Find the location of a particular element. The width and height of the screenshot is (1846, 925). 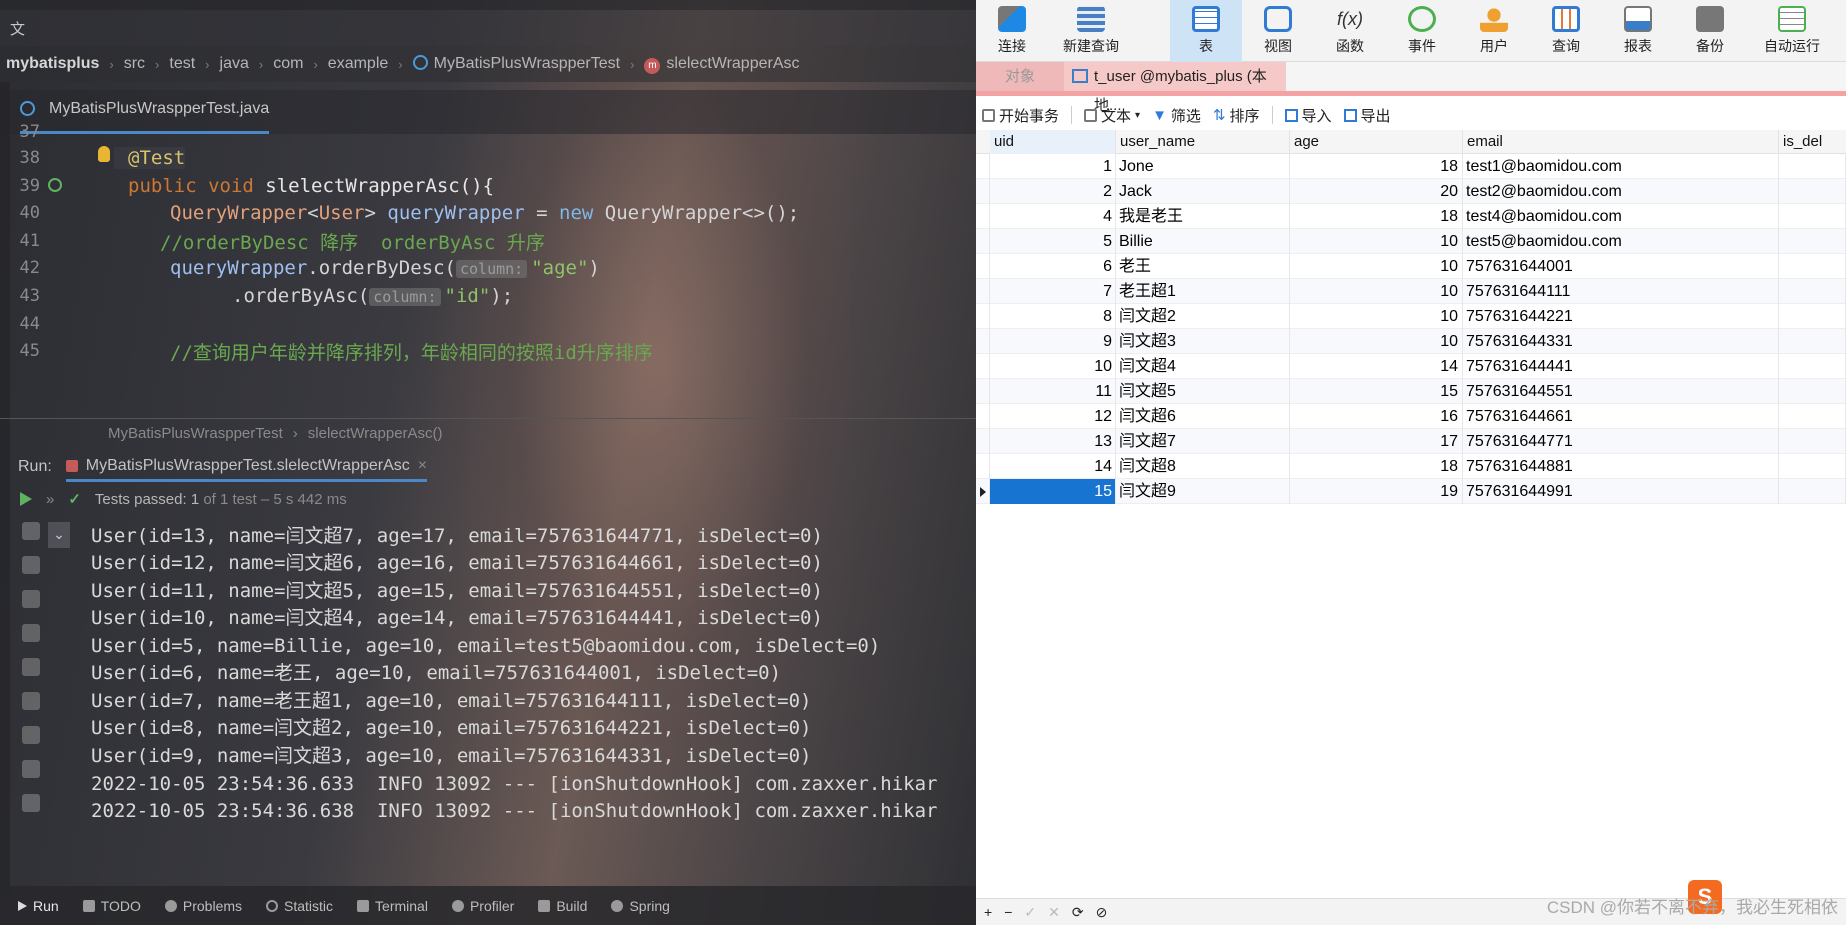

table-row: 10 闫文超4 14 757631644441 is located at coordinates (1411, 366).